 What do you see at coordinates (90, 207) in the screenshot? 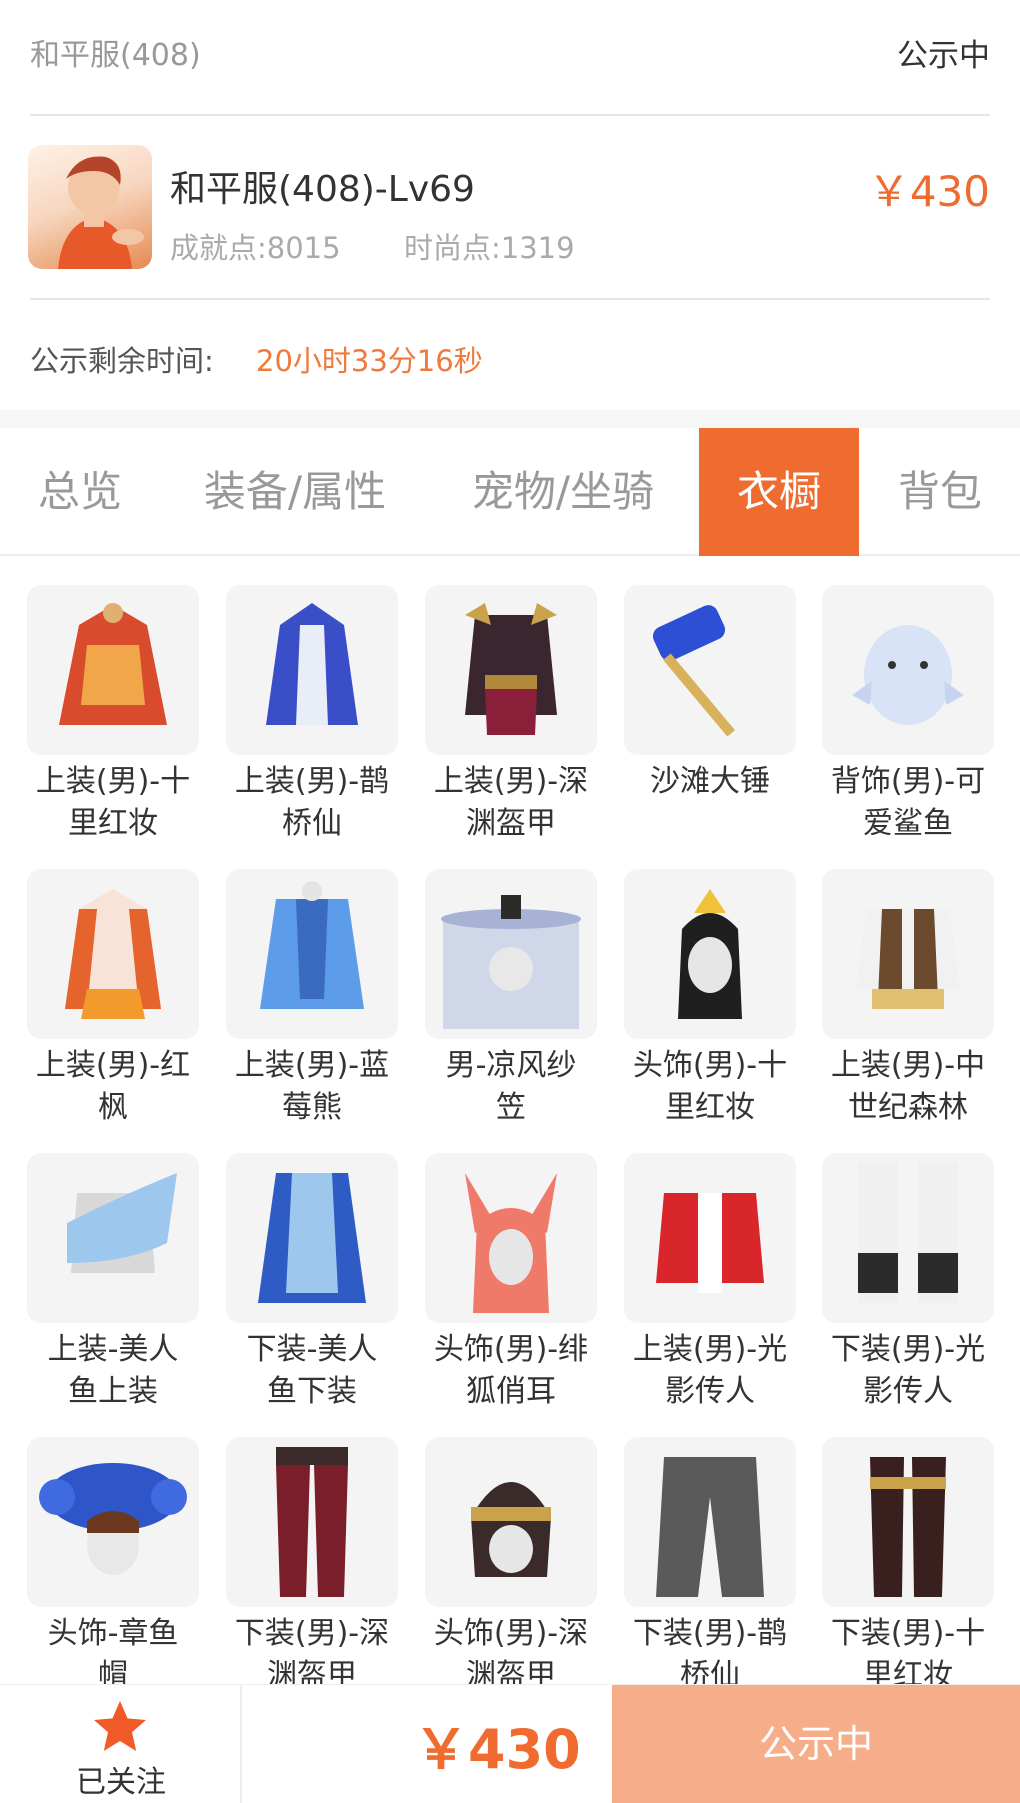
I see `avatar` at bounding box center [90, 207].